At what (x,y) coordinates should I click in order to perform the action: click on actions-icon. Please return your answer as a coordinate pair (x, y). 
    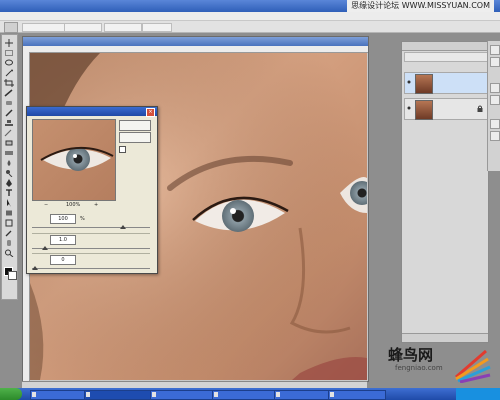
    Looking at the image, I should click on (495, 136).